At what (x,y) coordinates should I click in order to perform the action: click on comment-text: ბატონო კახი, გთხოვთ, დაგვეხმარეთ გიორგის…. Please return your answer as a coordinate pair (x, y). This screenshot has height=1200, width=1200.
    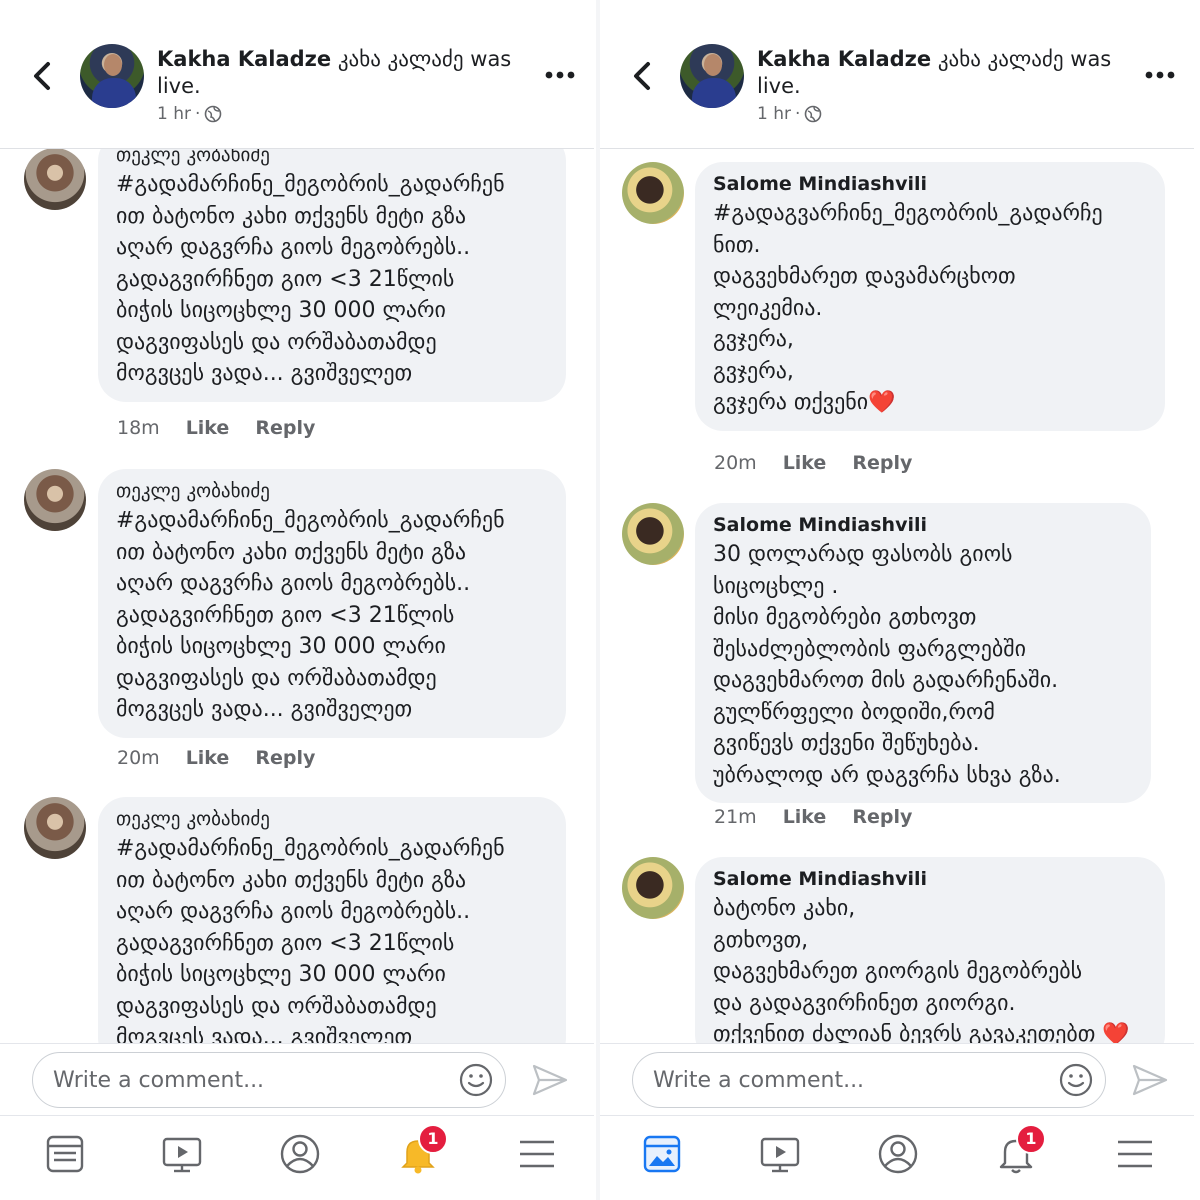
    Looking at the image, I should click on (921, 969).